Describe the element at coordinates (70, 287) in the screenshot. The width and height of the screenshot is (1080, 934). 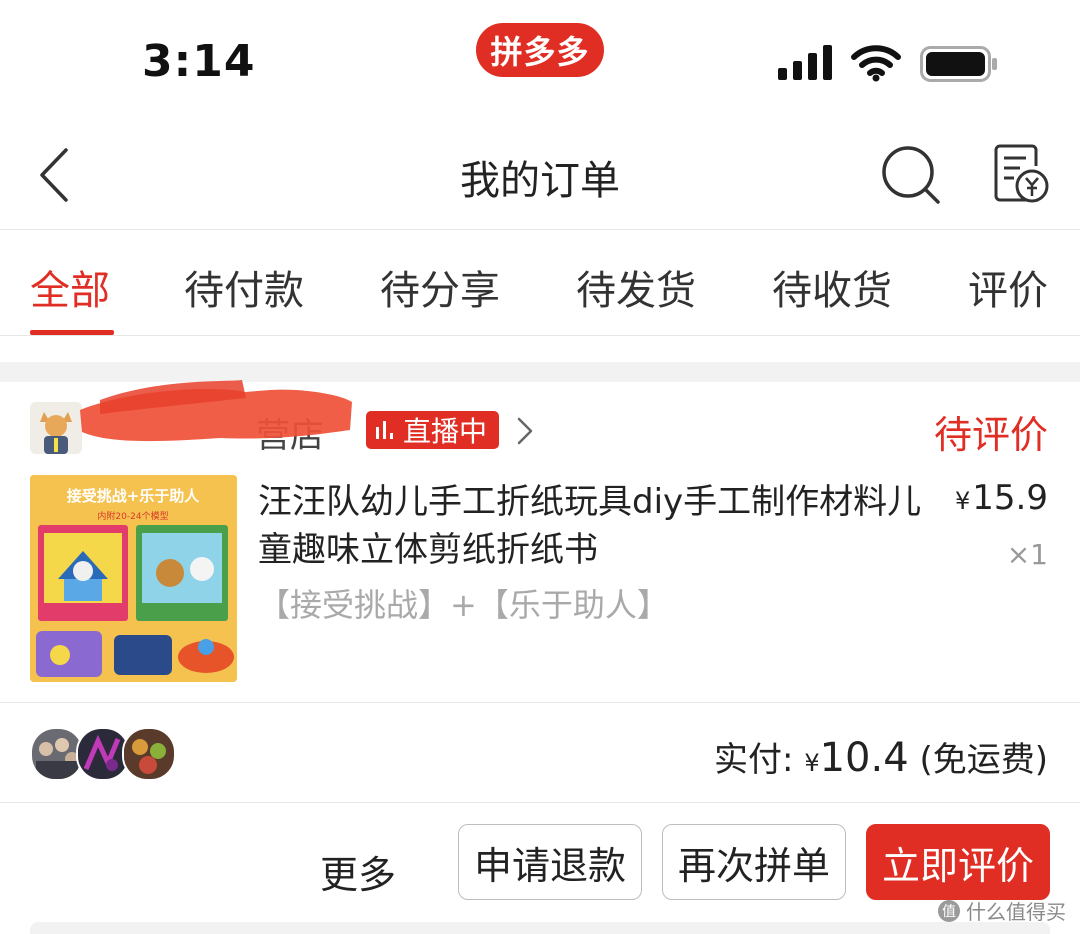
I see `tab-all: 全部` at that location.